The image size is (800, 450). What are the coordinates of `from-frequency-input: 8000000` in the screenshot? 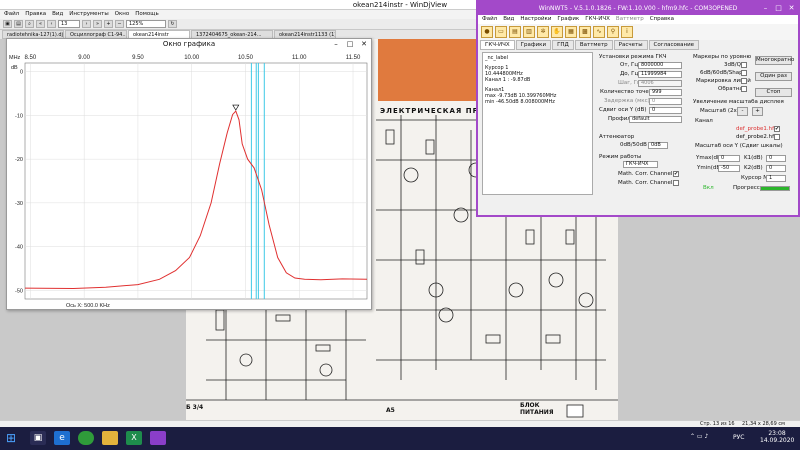 It's located at (660, 65).